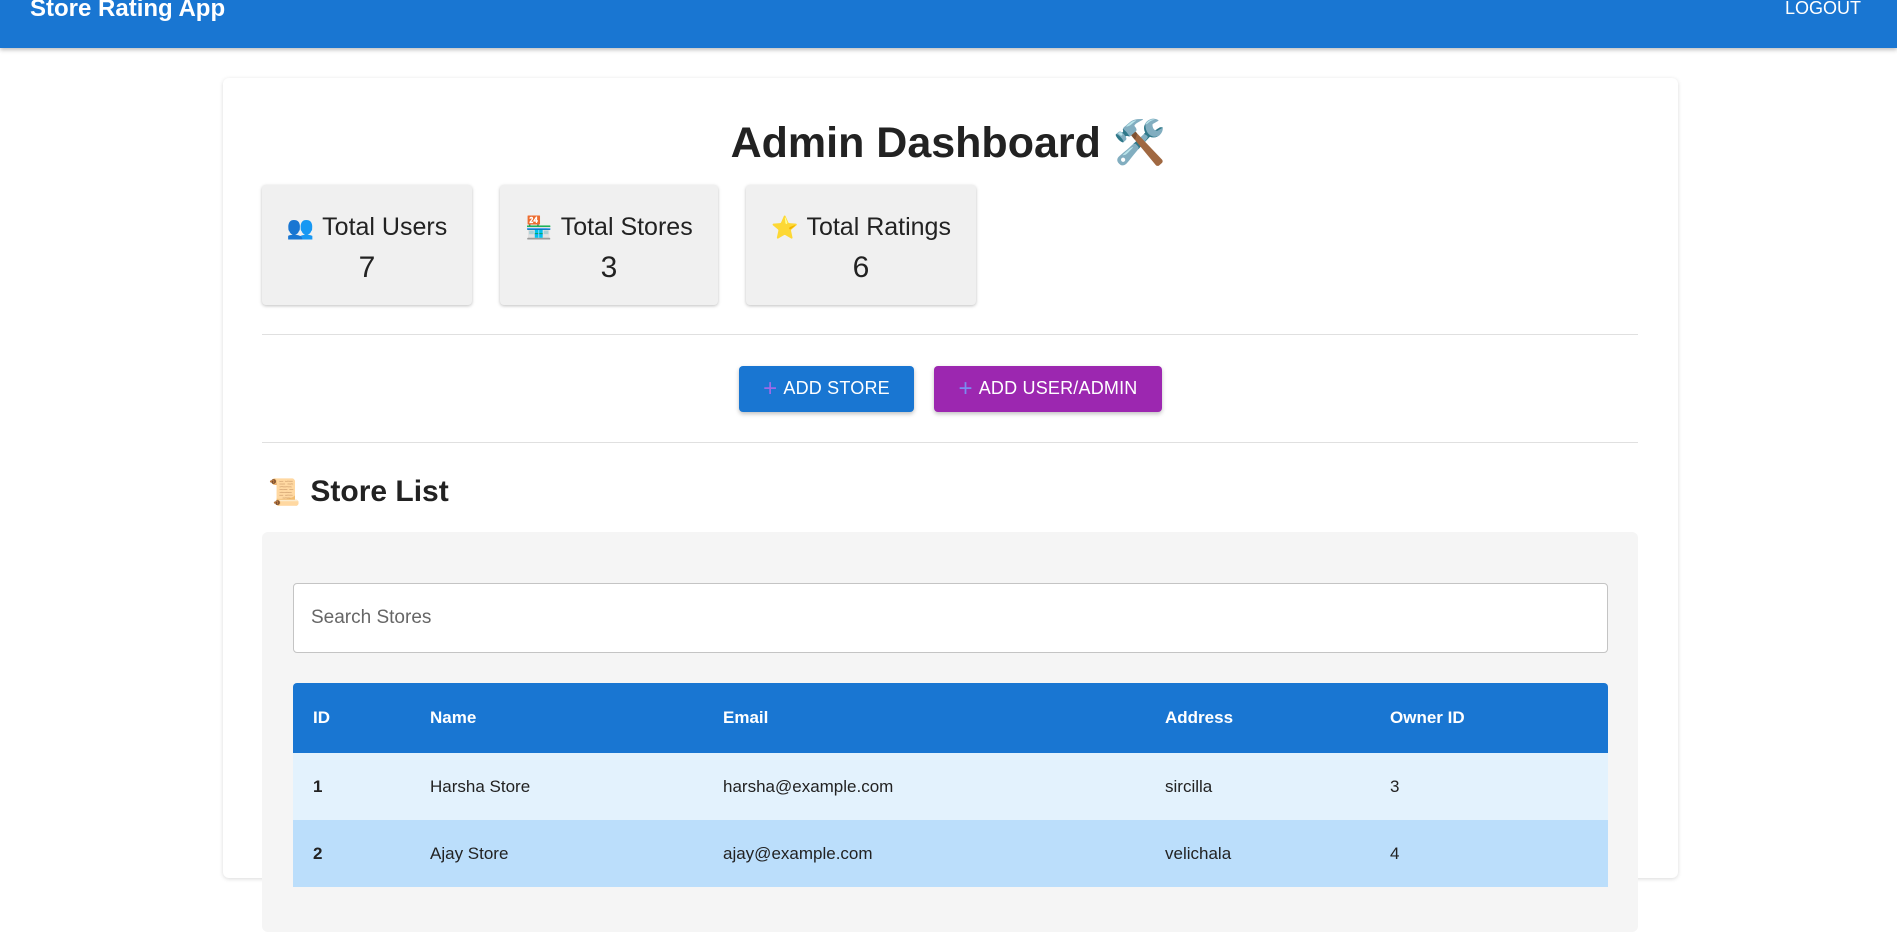  Describe the element at coordinates (626, 227) in the screenshot. I see `stat-label: Total Stores` at that location.